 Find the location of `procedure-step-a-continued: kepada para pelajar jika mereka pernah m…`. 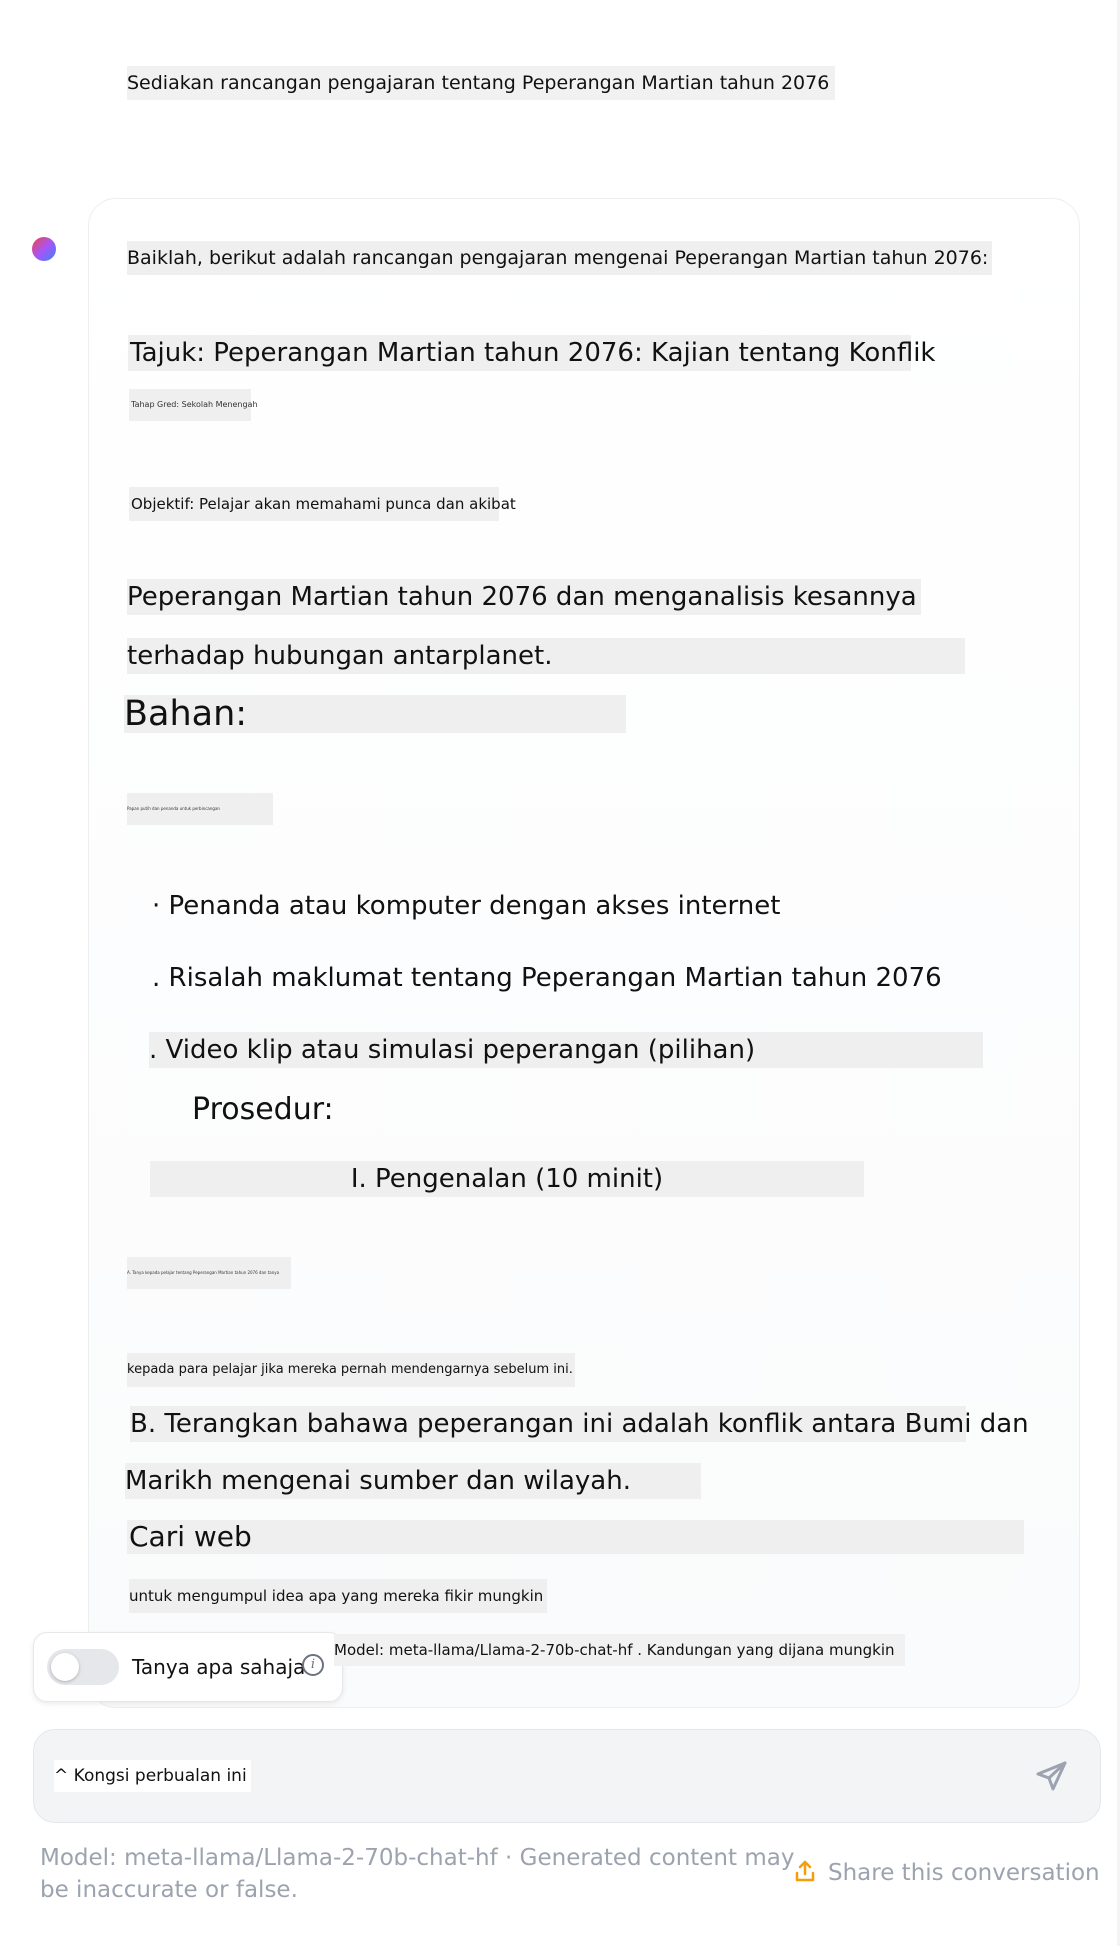

procedure-step-a-continued: kepada para pelajar jika mereka pernah m… is located at coordinates (351, 1370).